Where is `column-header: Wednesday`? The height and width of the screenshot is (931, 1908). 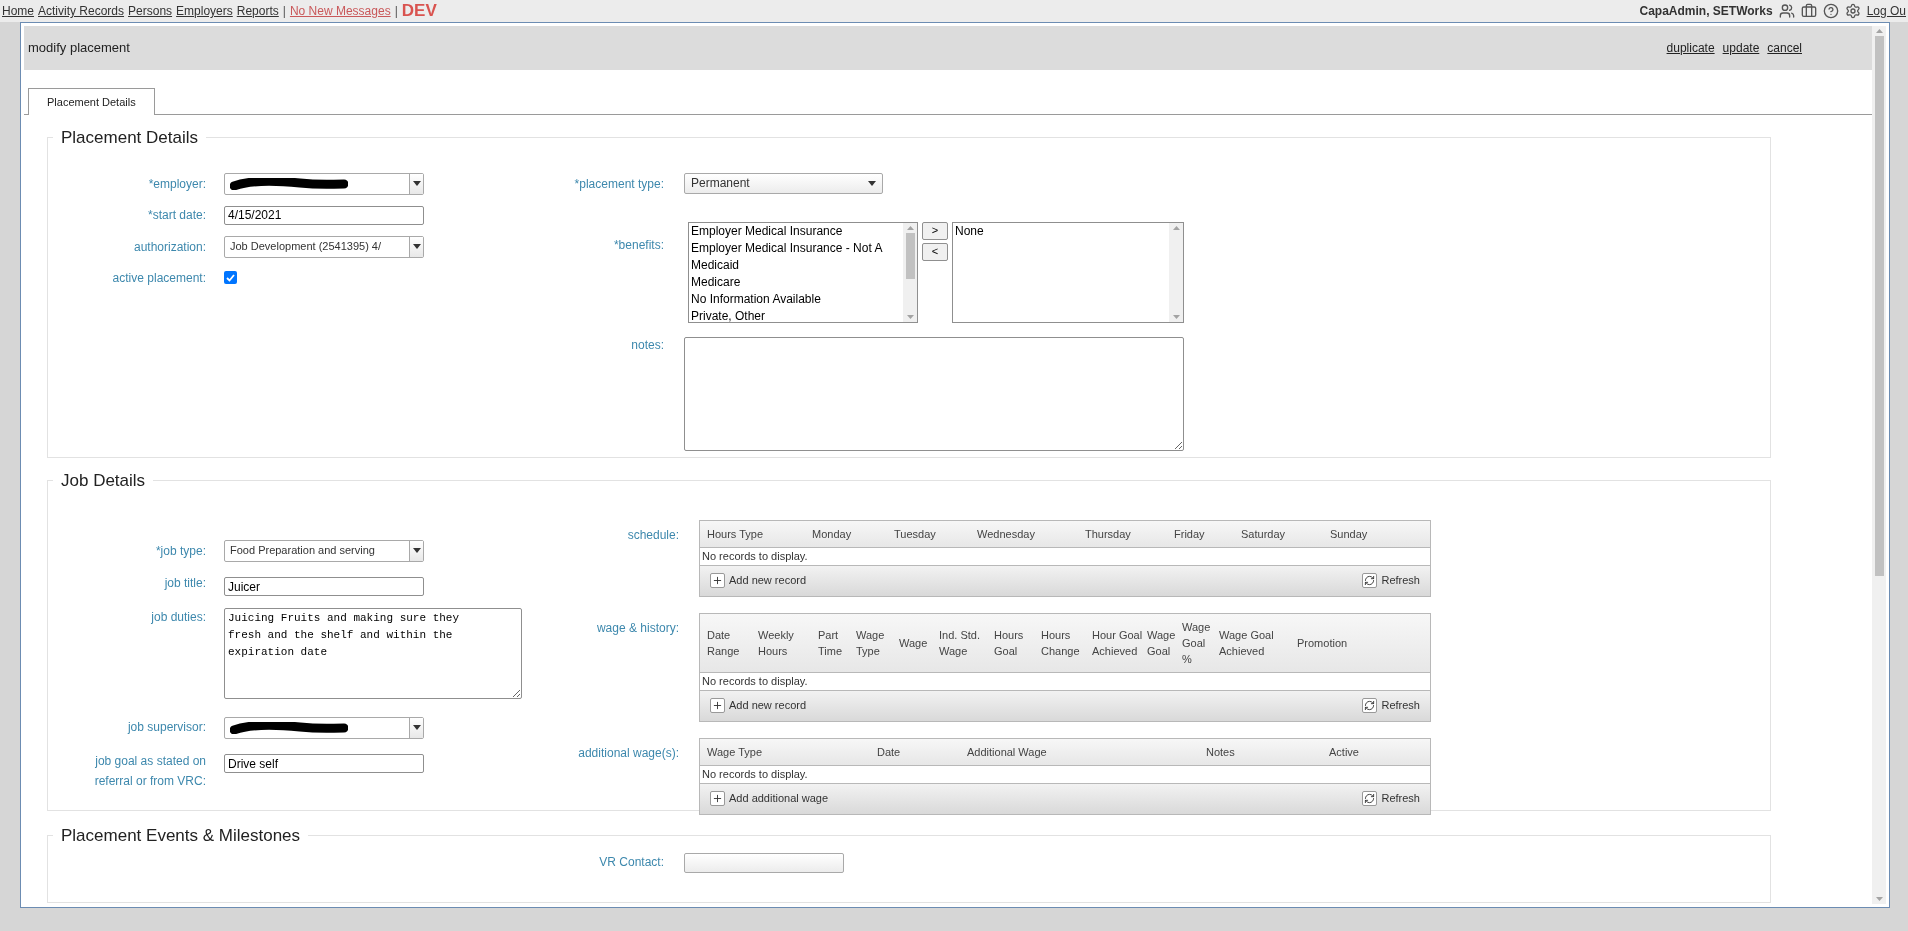 column-header: Wednesday is located at coordinates (1031, 533).